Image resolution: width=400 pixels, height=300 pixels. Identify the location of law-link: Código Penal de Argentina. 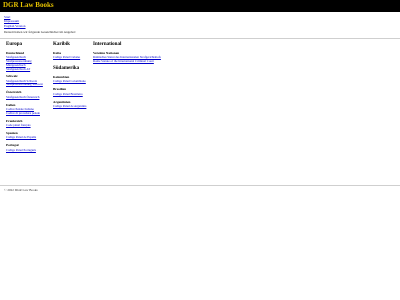
(72, 106).